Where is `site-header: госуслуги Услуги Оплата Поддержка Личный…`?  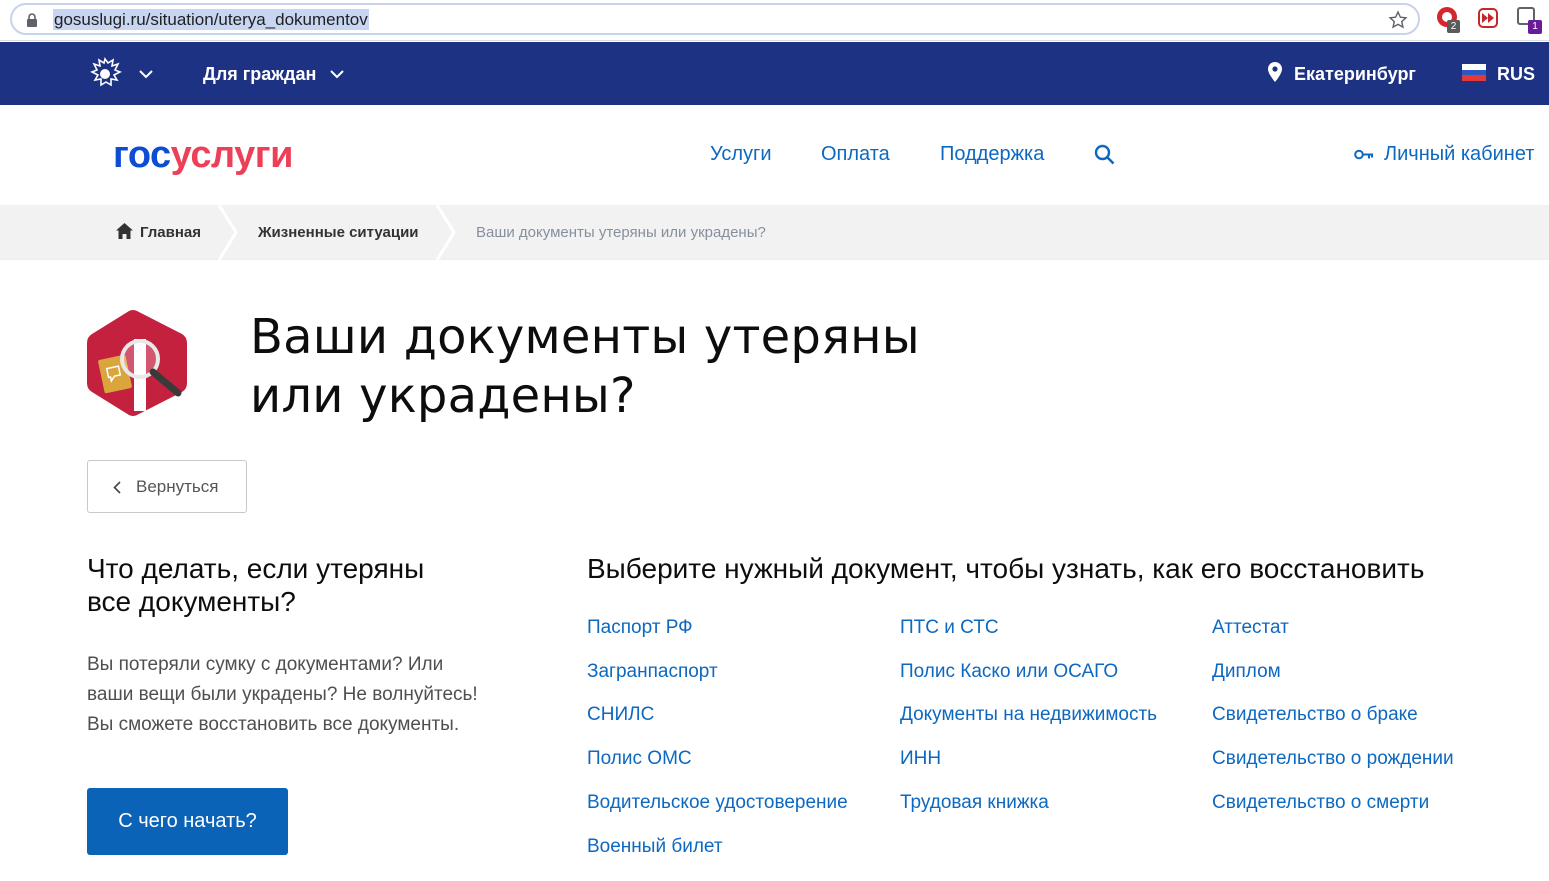
site-header: госуслуги Услуги Оплата Поддержка Личный… is located at coordinates (774, 155).